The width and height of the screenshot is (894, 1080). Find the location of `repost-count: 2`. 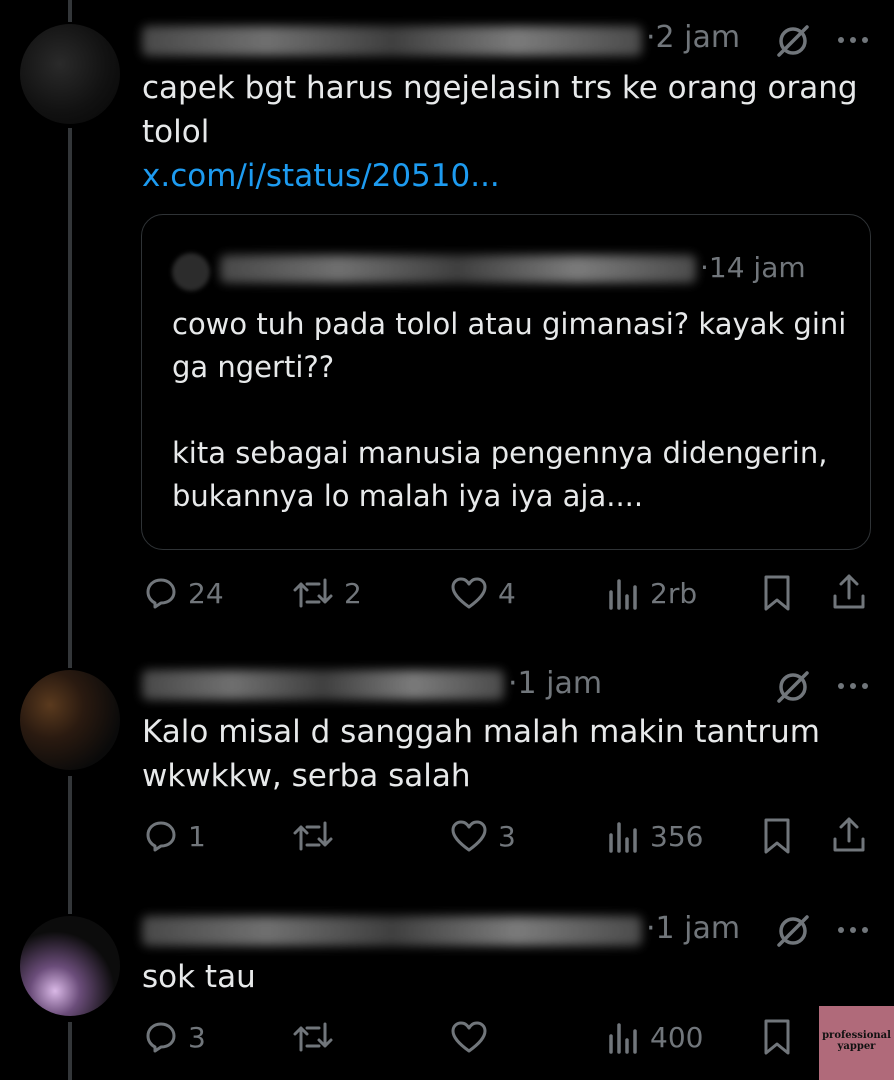

repost-count: 2 is located at coordinates (353, 593).